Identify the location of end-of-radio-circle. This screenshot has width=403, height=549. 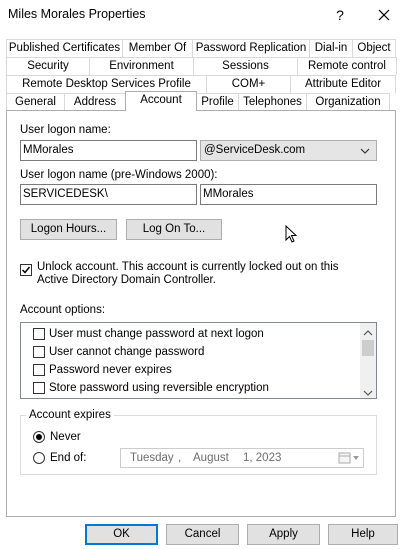
(39, 458).